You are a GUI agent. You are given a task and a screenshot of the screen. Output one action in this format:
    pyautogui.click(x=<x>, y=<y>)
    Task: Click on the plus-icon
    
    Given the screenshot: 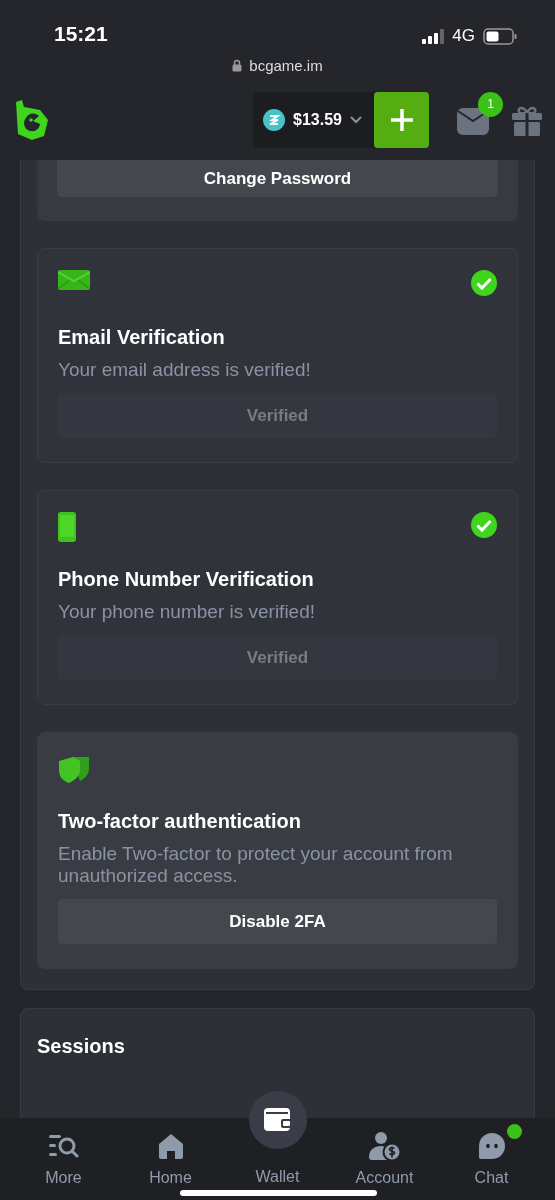 What is the action you would take?
    pyautogui.click(x=401, y=120)
    